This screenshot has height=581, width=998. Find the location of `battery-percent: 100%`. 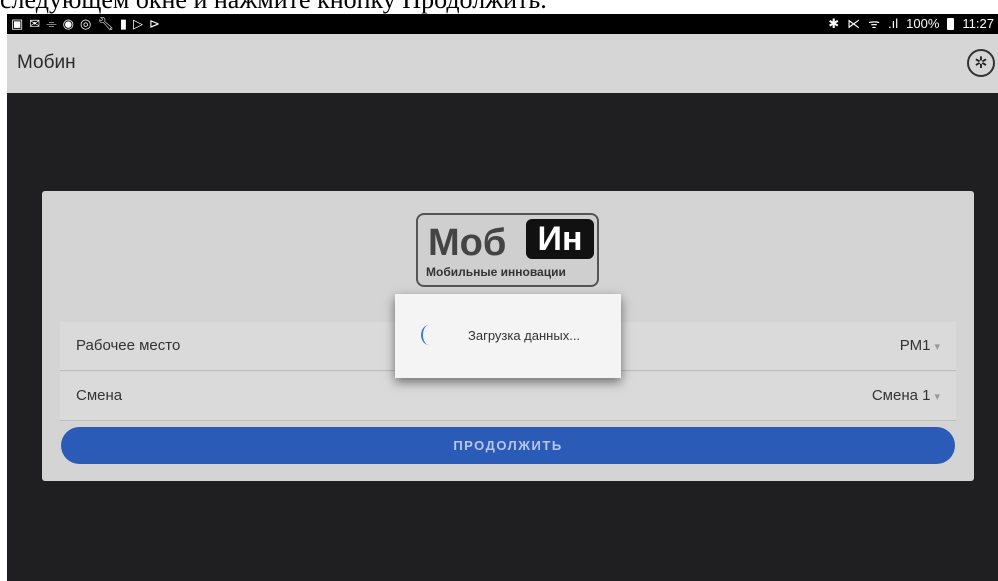

battery-percent: 100% is located at coordinates (923, 23).